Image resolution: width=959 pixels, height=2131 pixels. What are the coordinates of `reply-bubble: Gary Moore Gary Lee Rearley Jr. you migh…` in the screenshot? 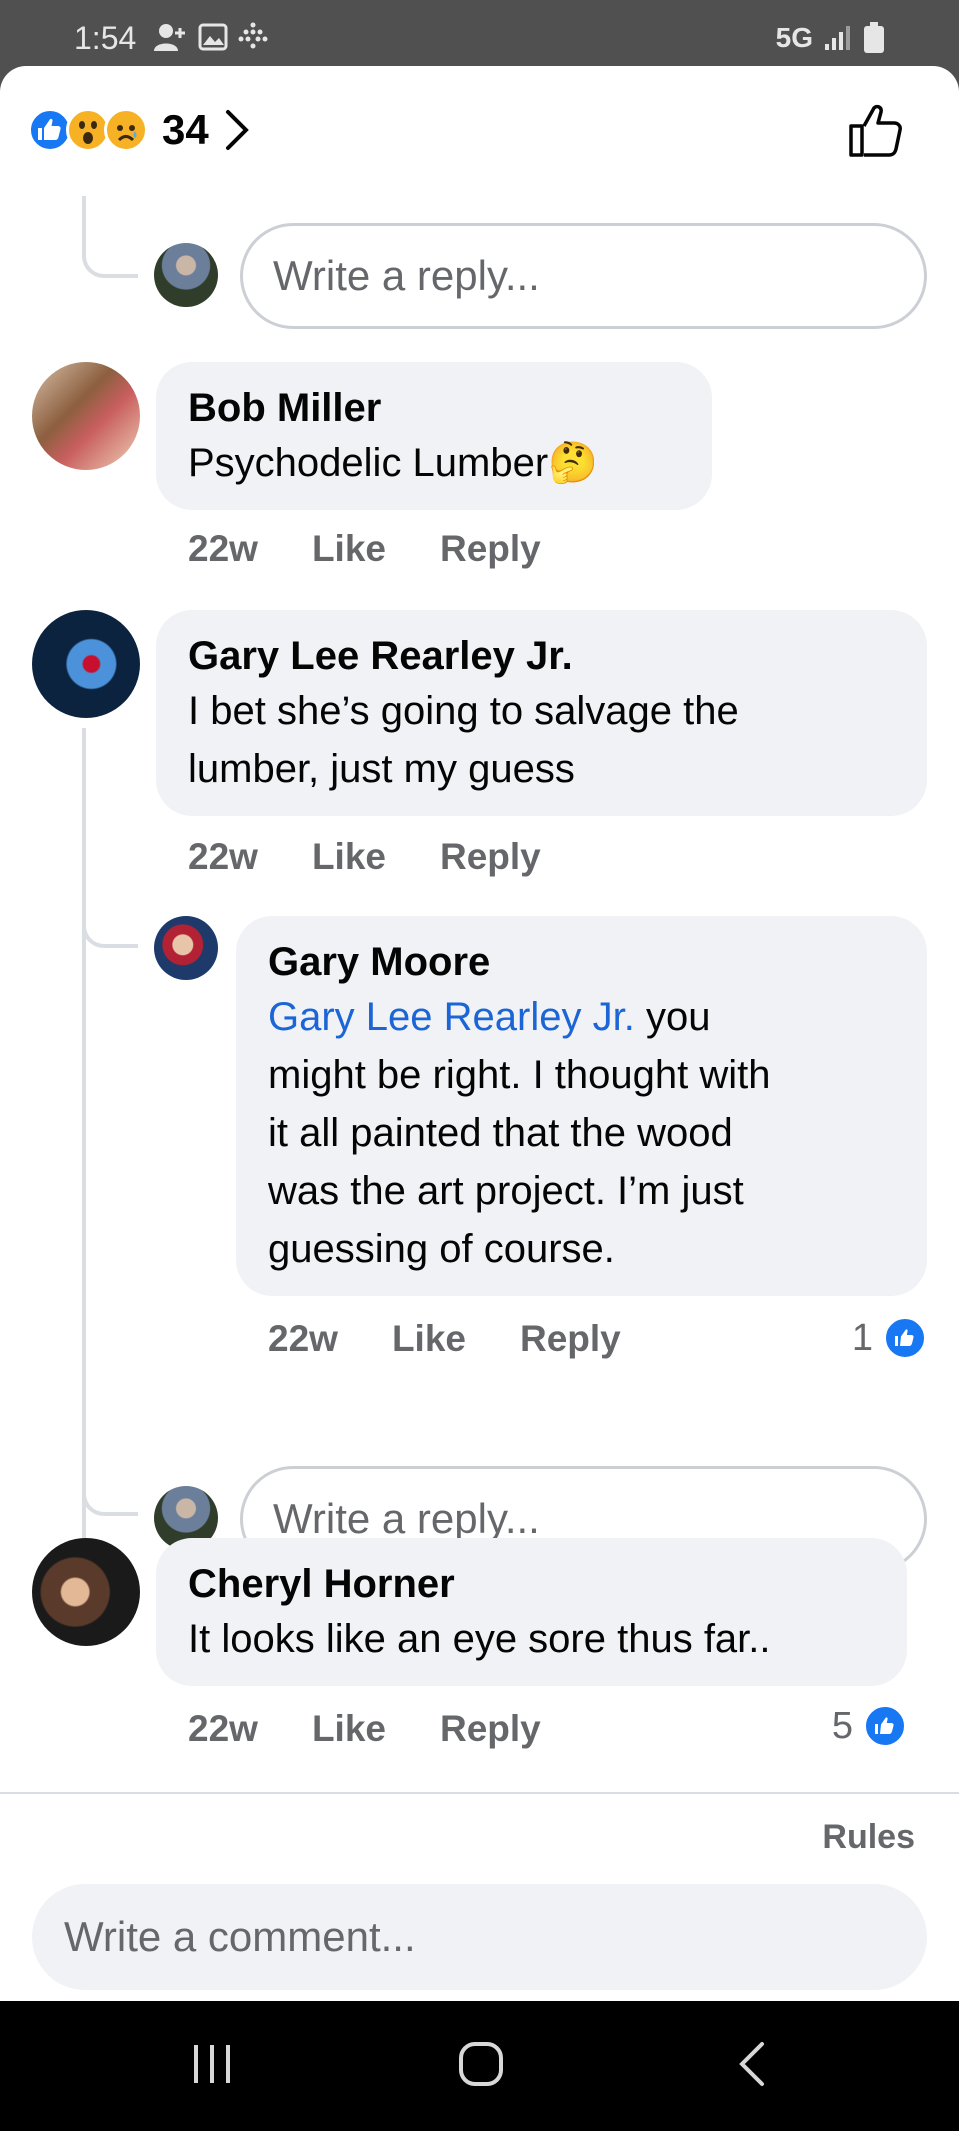 It's located at (581, 1106).